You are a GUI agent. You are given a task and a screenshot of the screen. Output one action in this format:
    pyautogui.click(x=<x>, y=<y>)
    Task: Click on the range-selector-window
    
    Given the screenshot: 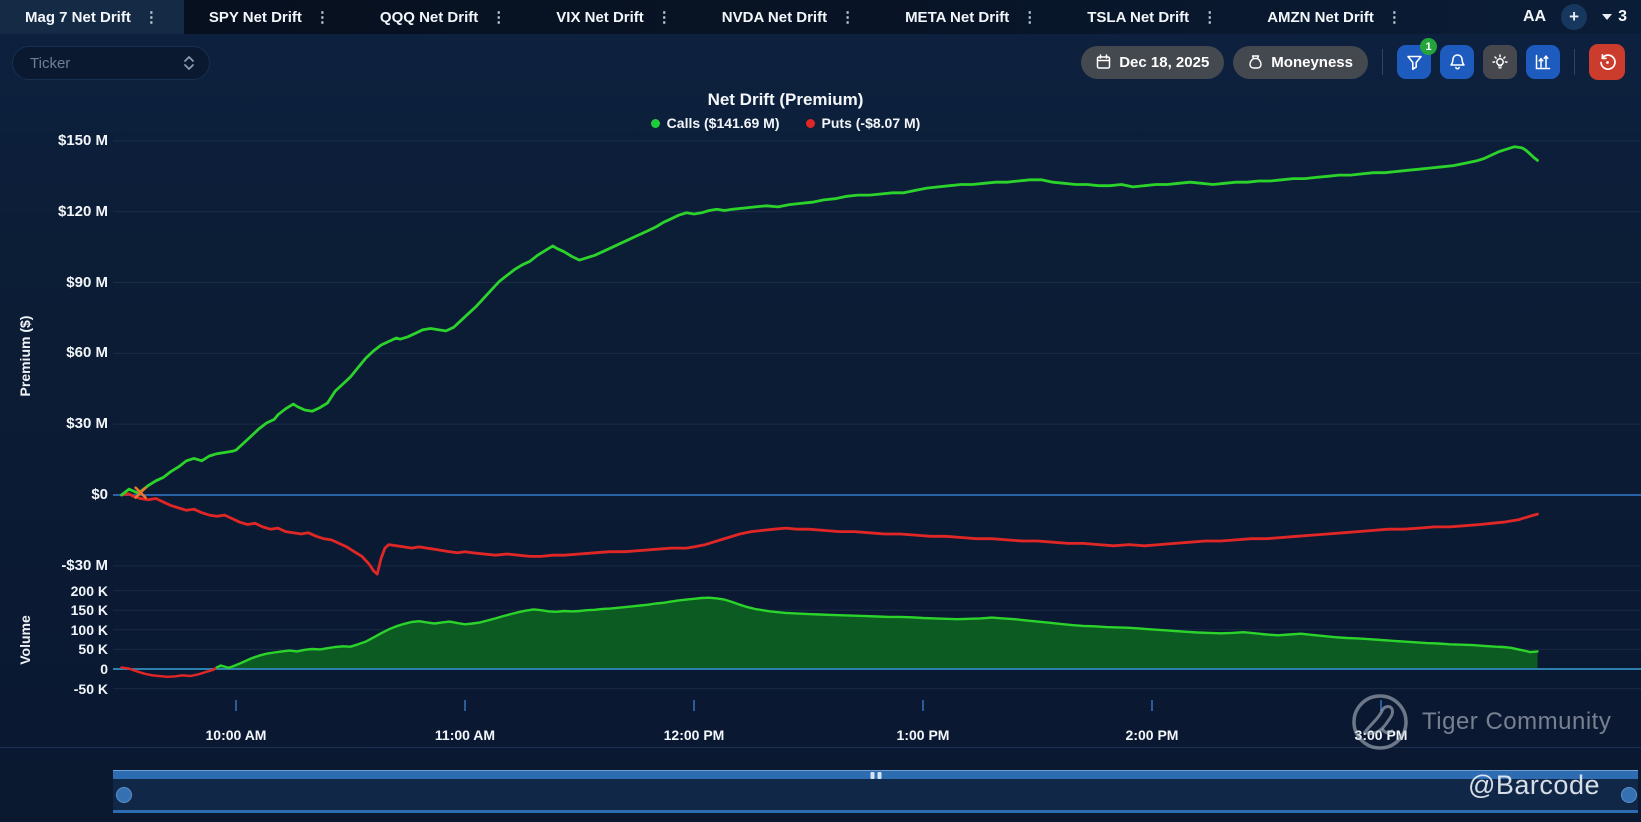 What is the action you would take?
    pyautogui.click(x=875, y=794)
    